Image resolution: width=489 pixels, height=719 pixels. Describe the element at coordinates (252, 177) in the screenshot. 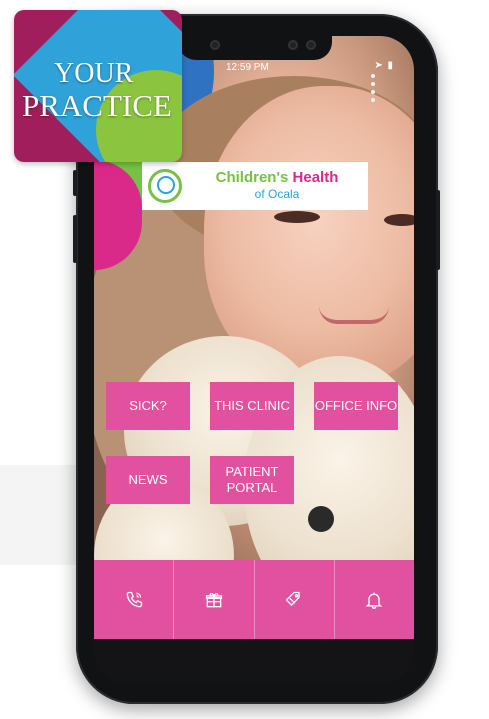

I see `clinic-name-part1: Children's` at that location.